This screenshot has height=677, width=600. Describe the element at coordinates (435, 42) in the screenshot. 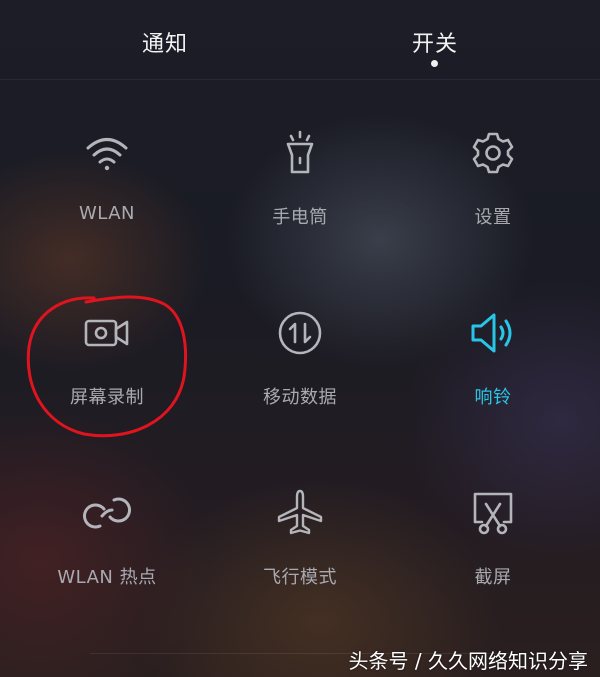

I see `tab-switches: 开关` at that location.